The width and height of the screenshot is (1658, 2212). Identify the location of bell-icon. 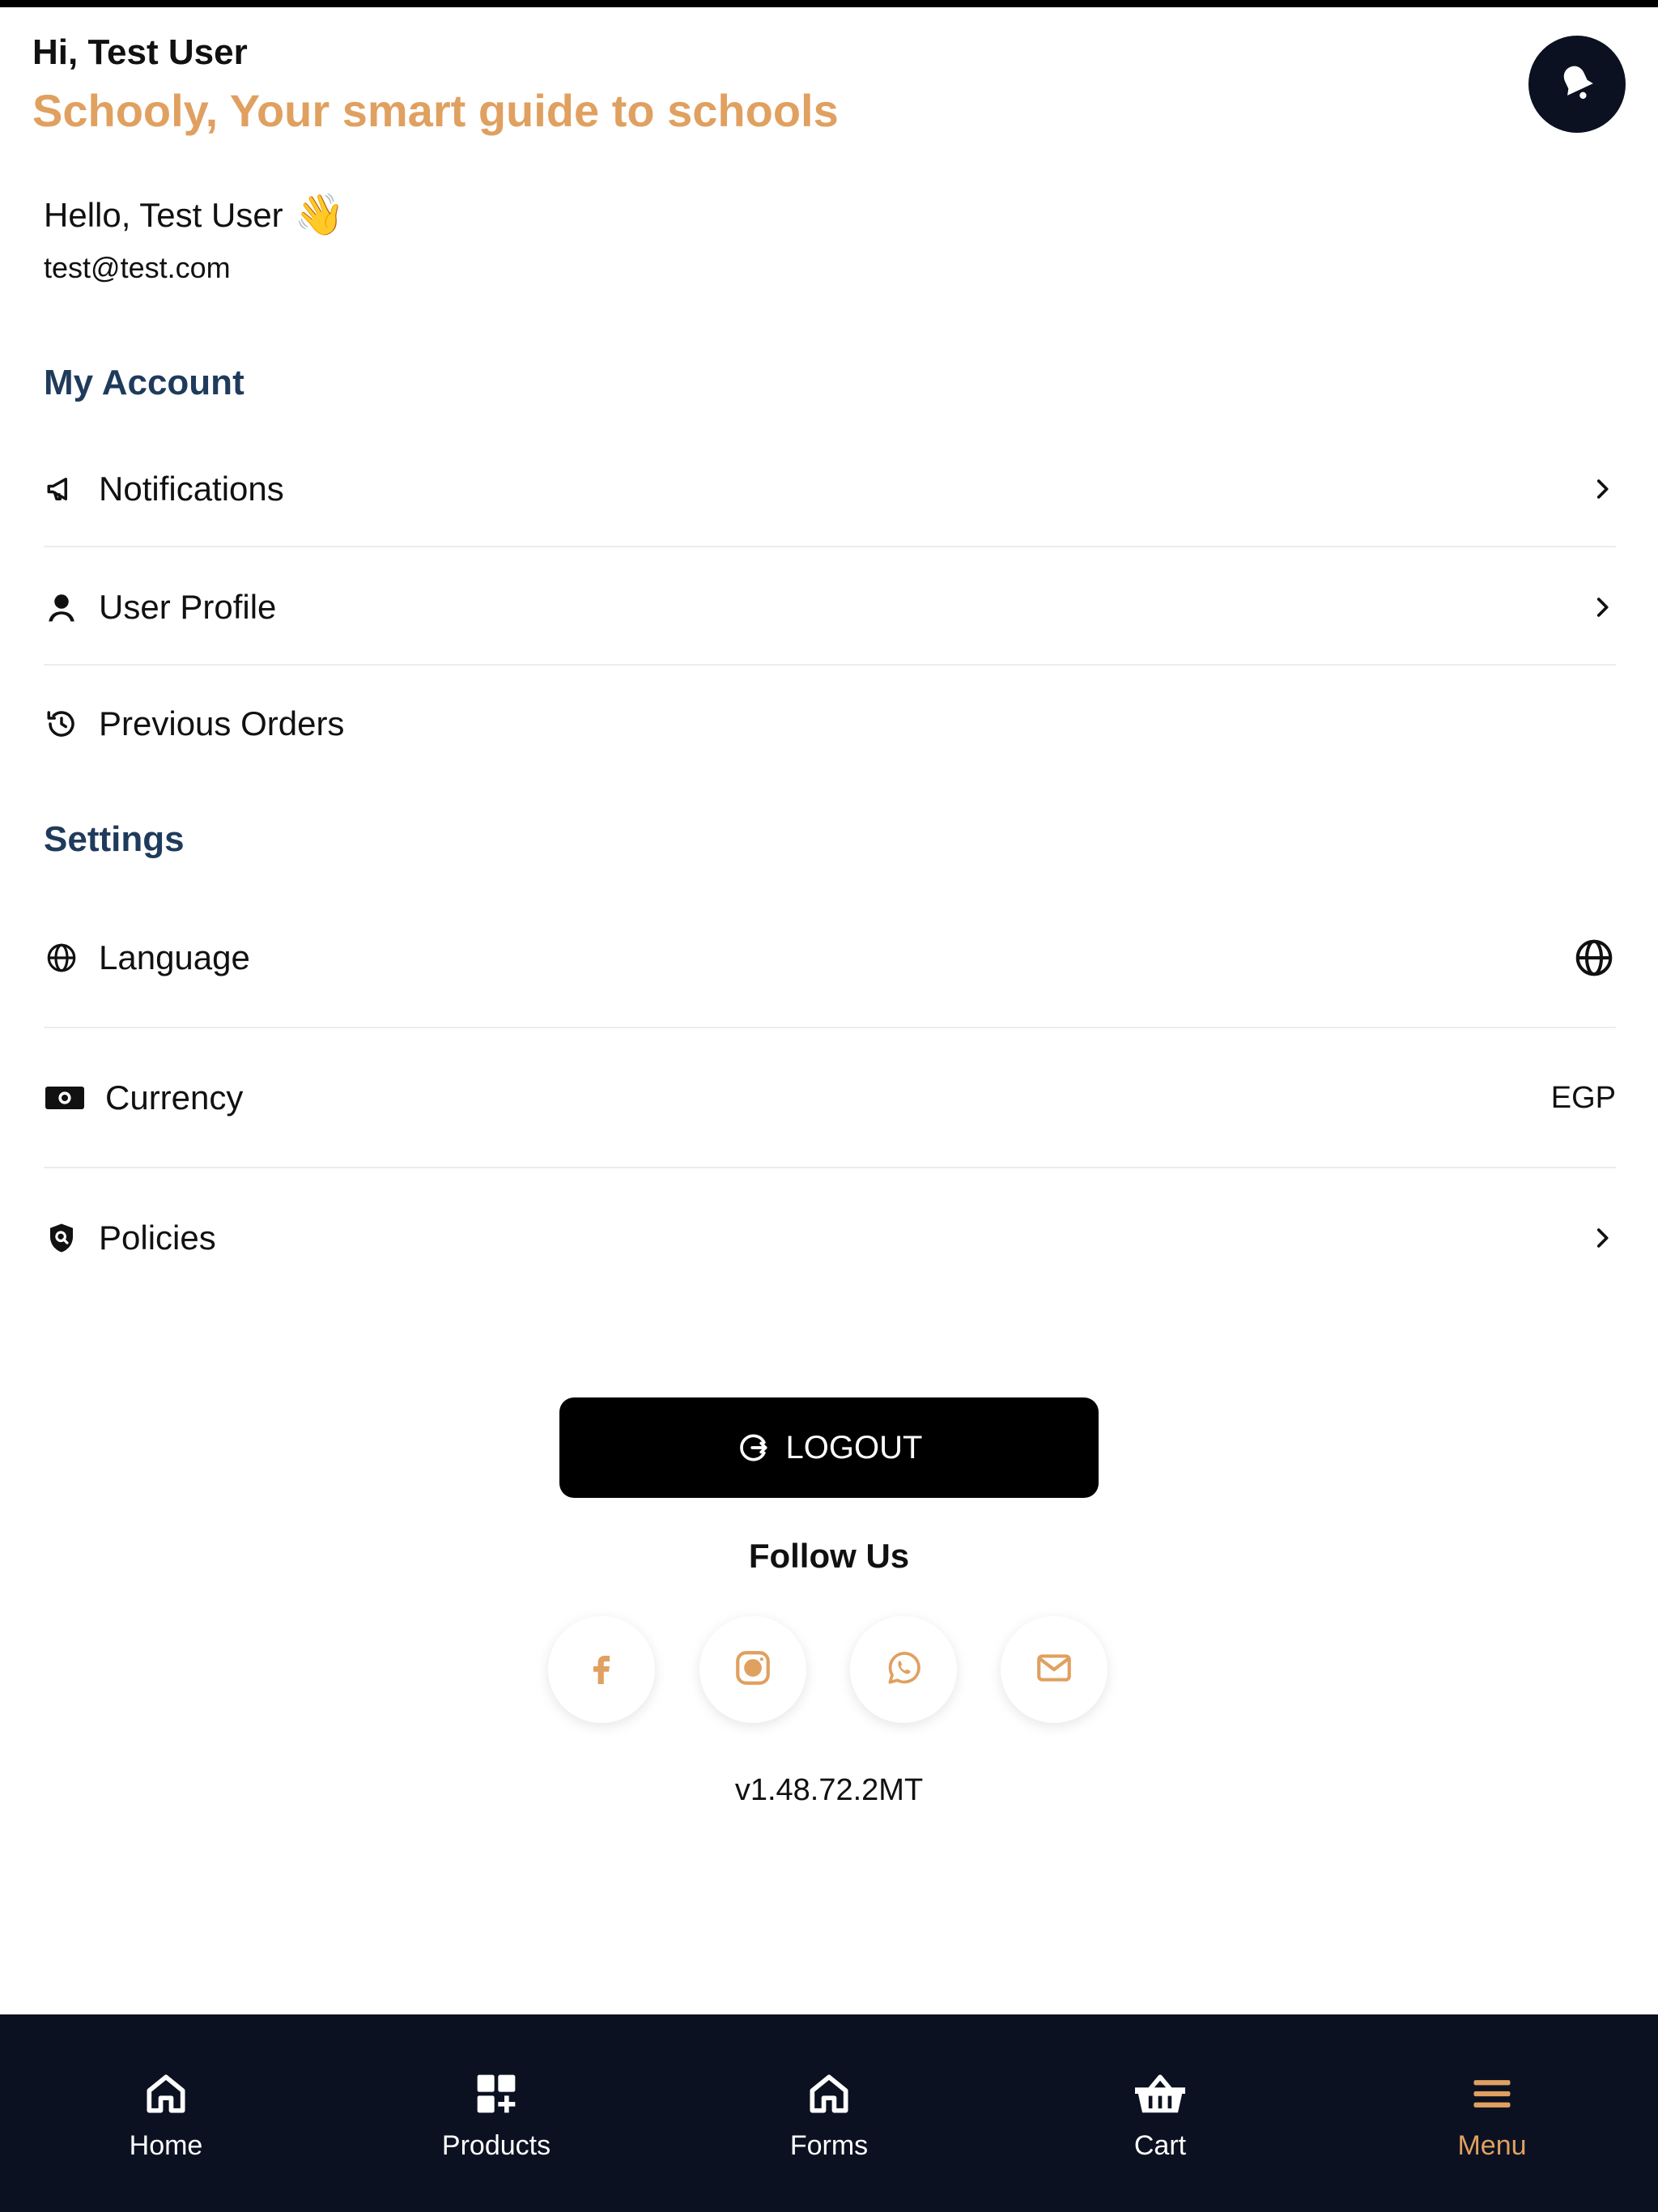
(1577, 85).